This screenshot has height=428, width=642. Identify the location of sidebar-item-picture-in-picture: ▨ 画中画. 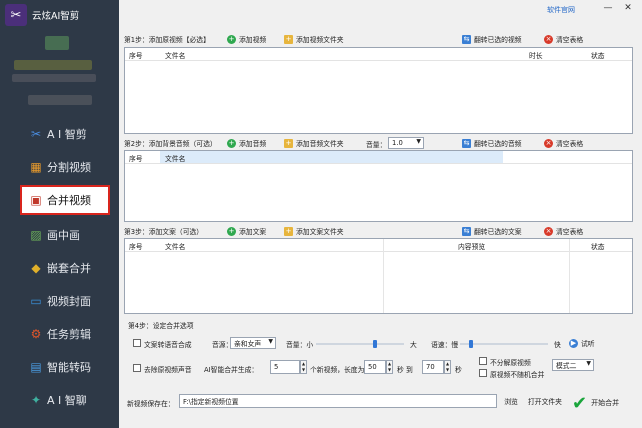
(59, 235).